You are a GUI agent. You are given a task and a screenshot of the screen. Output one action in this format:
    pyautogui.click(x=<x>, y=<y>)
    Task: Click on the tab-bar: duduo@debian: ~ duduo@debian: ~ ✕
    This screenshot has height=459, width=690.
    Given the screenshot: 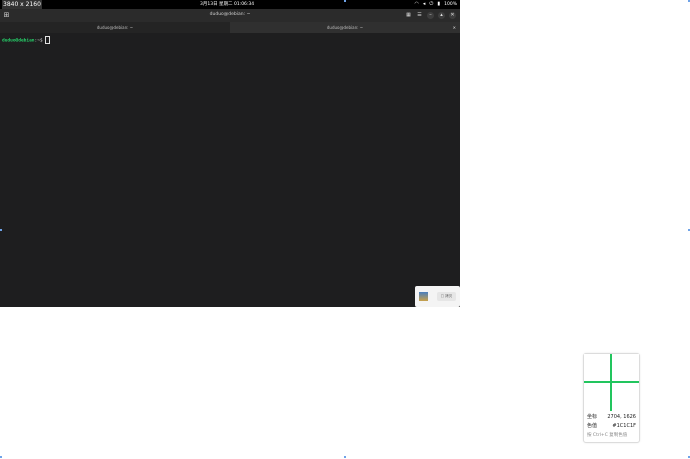 What is the action you would take?
    pyautogui.click(x=230, y=27)
    